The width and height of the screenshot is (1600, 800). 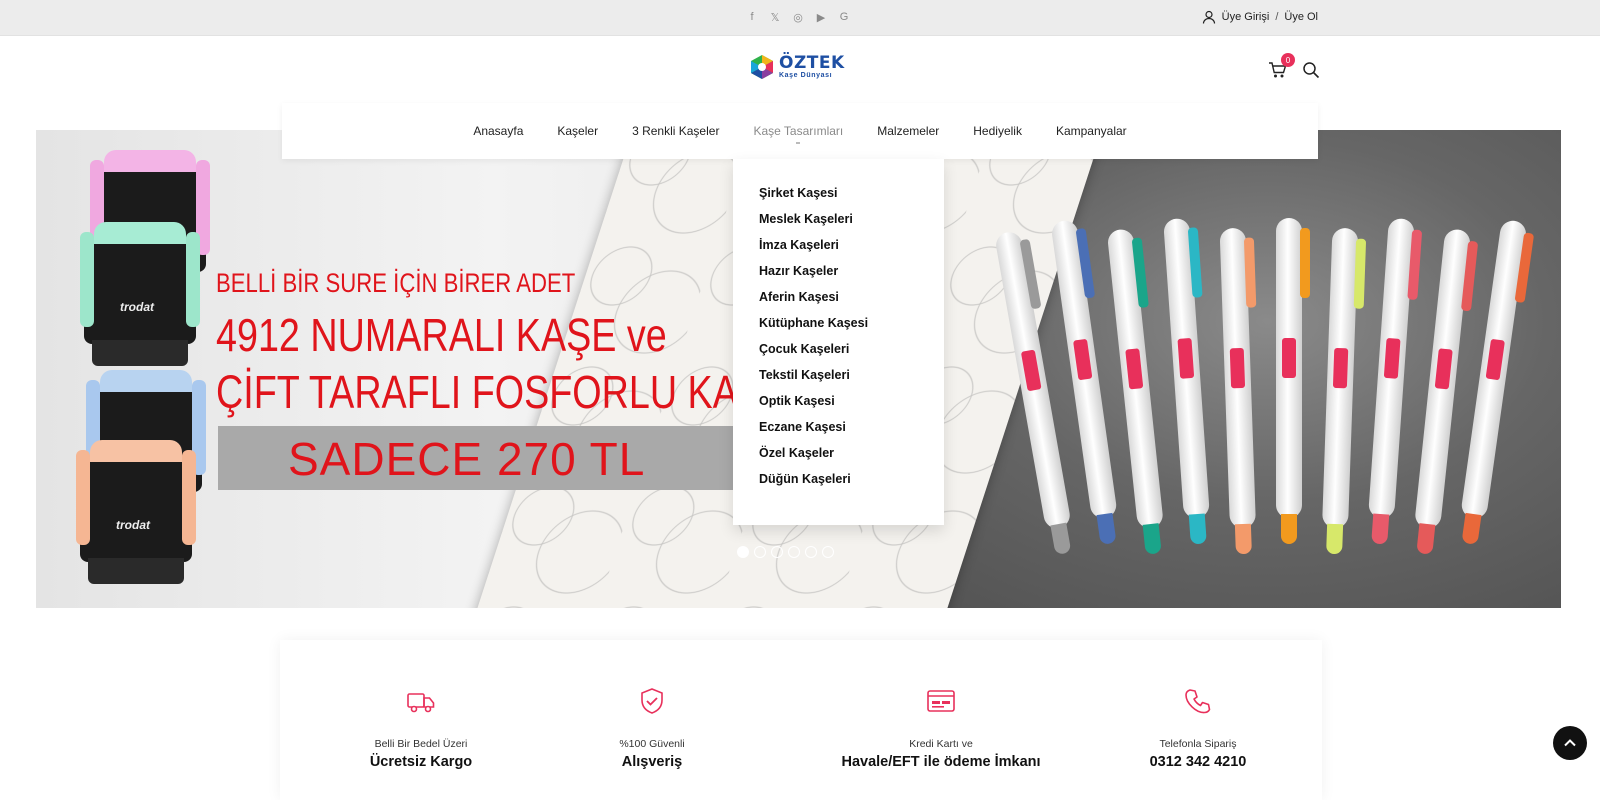 I want to click on dropdown-item-imza-kaseleri: İmza Kaşeleri, so click(x=838, y=249).